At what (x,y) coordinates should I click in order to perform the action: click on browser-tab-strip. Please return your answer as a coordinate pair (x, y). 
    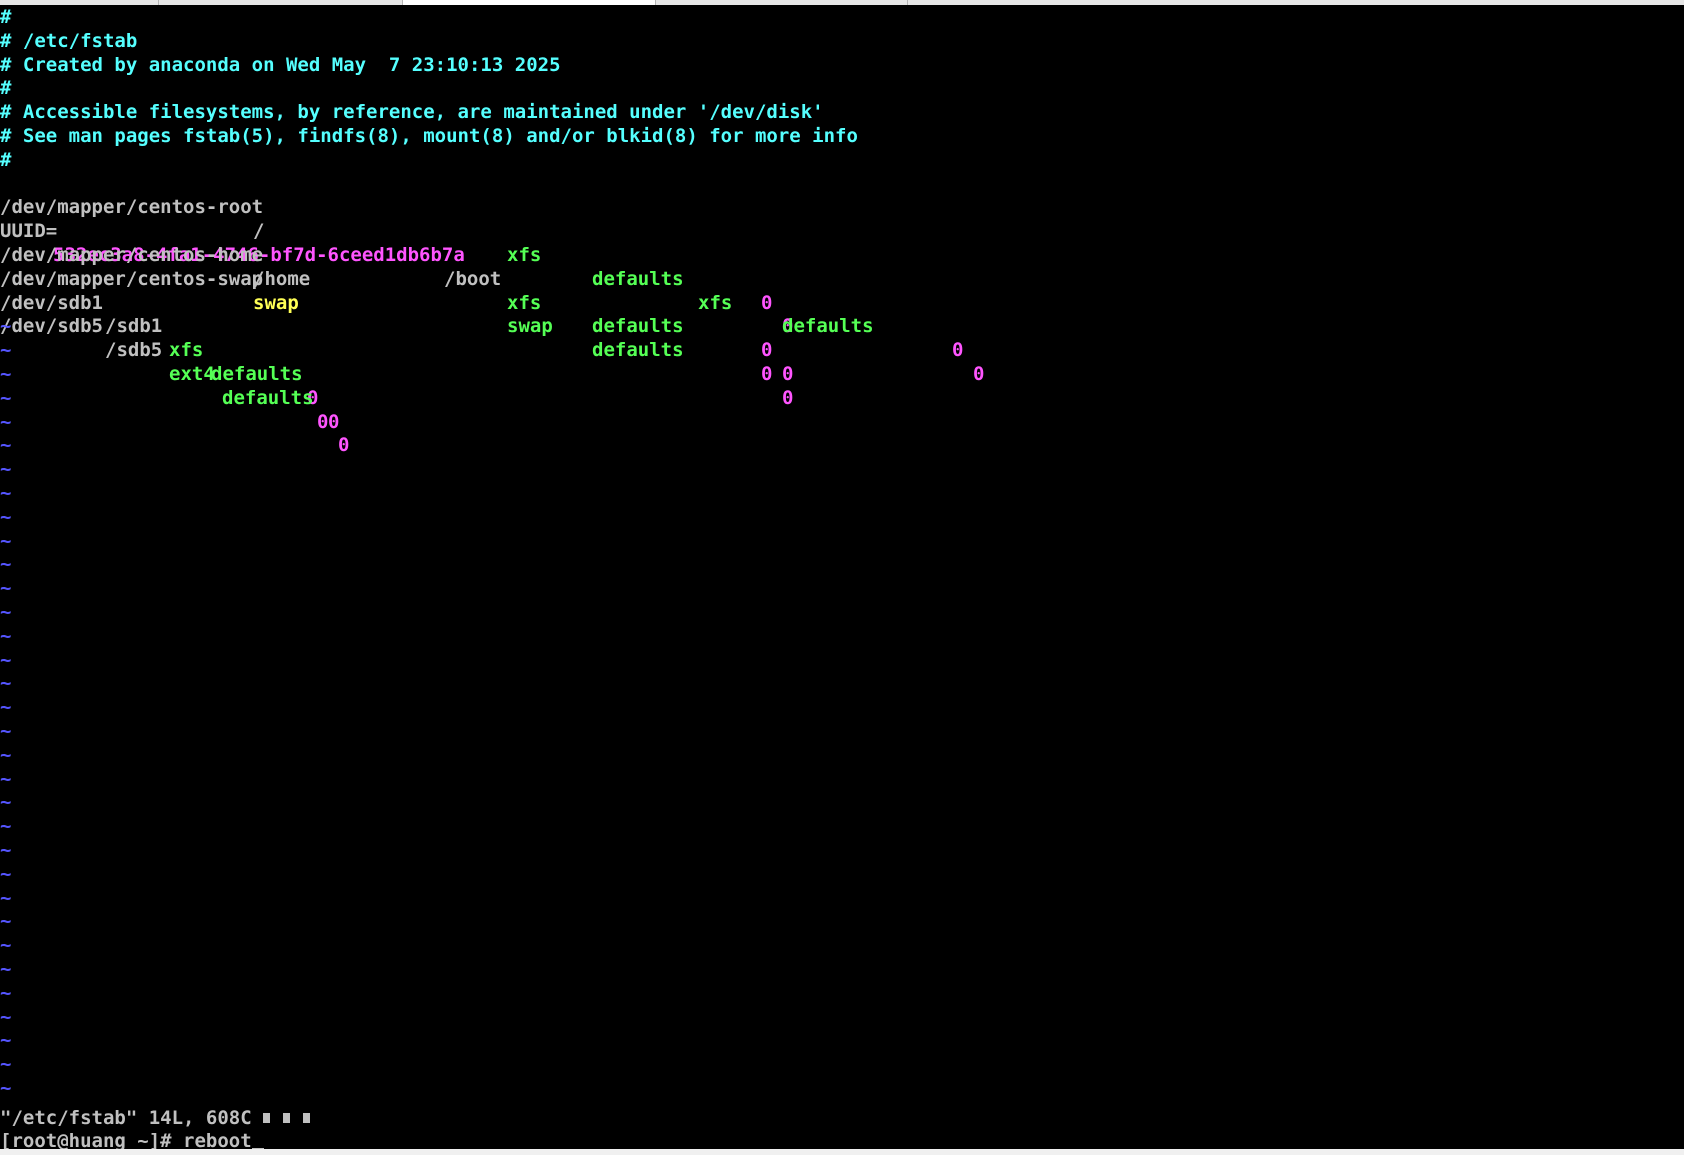
    Looking at the image, I should click on (842, 2).